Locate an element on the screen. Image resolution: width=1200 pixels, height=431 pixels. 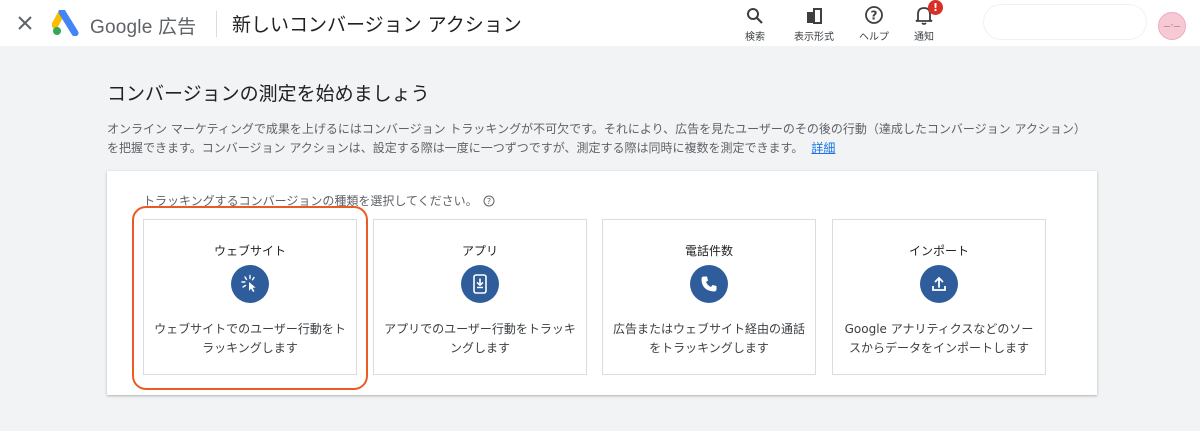
card-import: インポート Google アナリティクスなどのソースからデータをインポートします is located at coordinates (939, 297).